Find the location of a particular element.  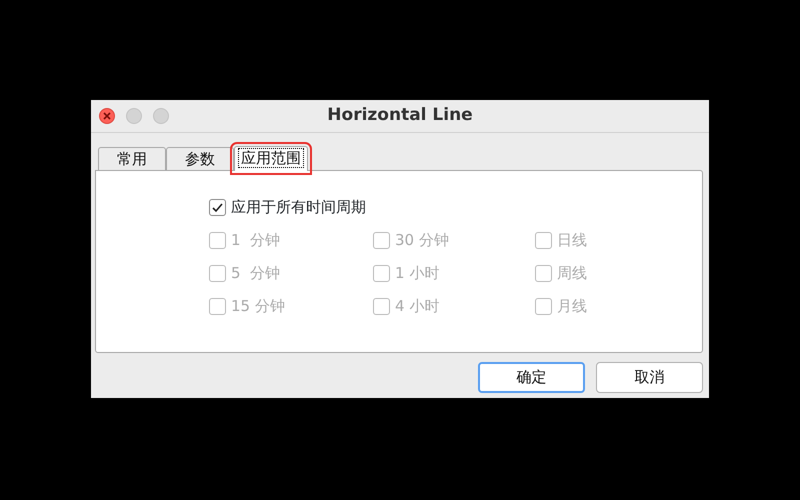

check-icon is located at coordinates (217, 207).